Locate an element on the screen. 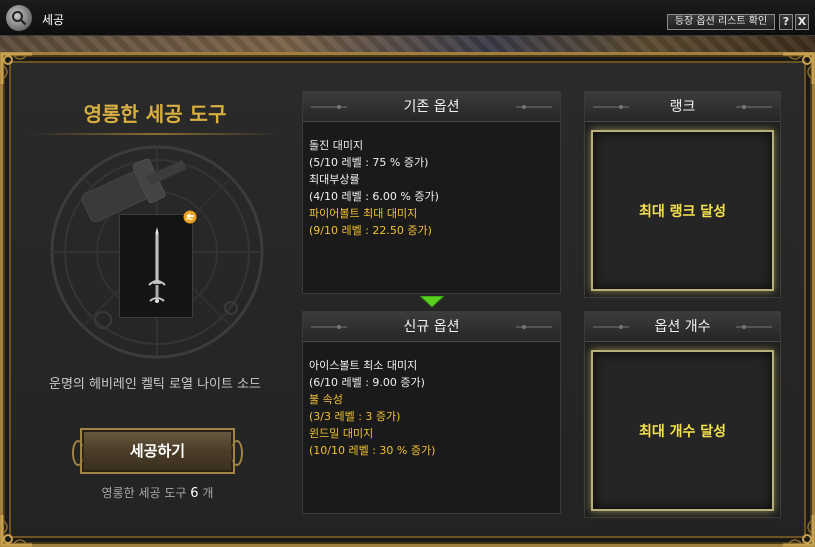 Image resolution: width=815 pixels, height=547 pixels. magnifier-icon is located at coordinates (19, 18).